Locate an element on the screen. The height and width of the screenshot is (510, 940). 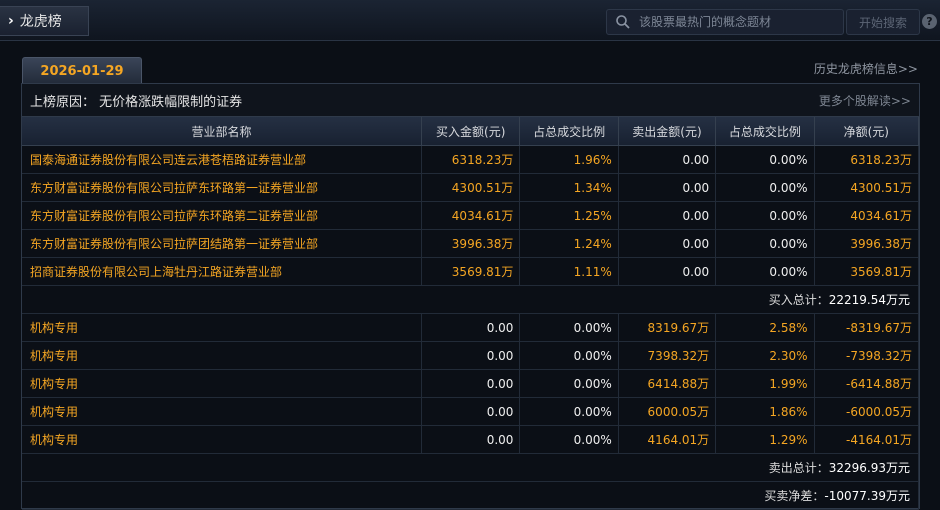
table-row: 机构专用 0.00 0.00% 7398.32万 2.30% -7398.32万 is located at coordinates (471, 355).